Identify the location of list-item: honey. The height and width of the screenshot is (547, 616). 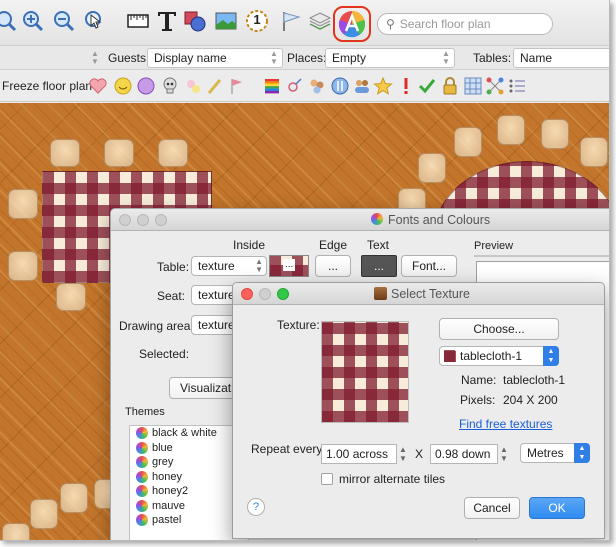
(189, 477).